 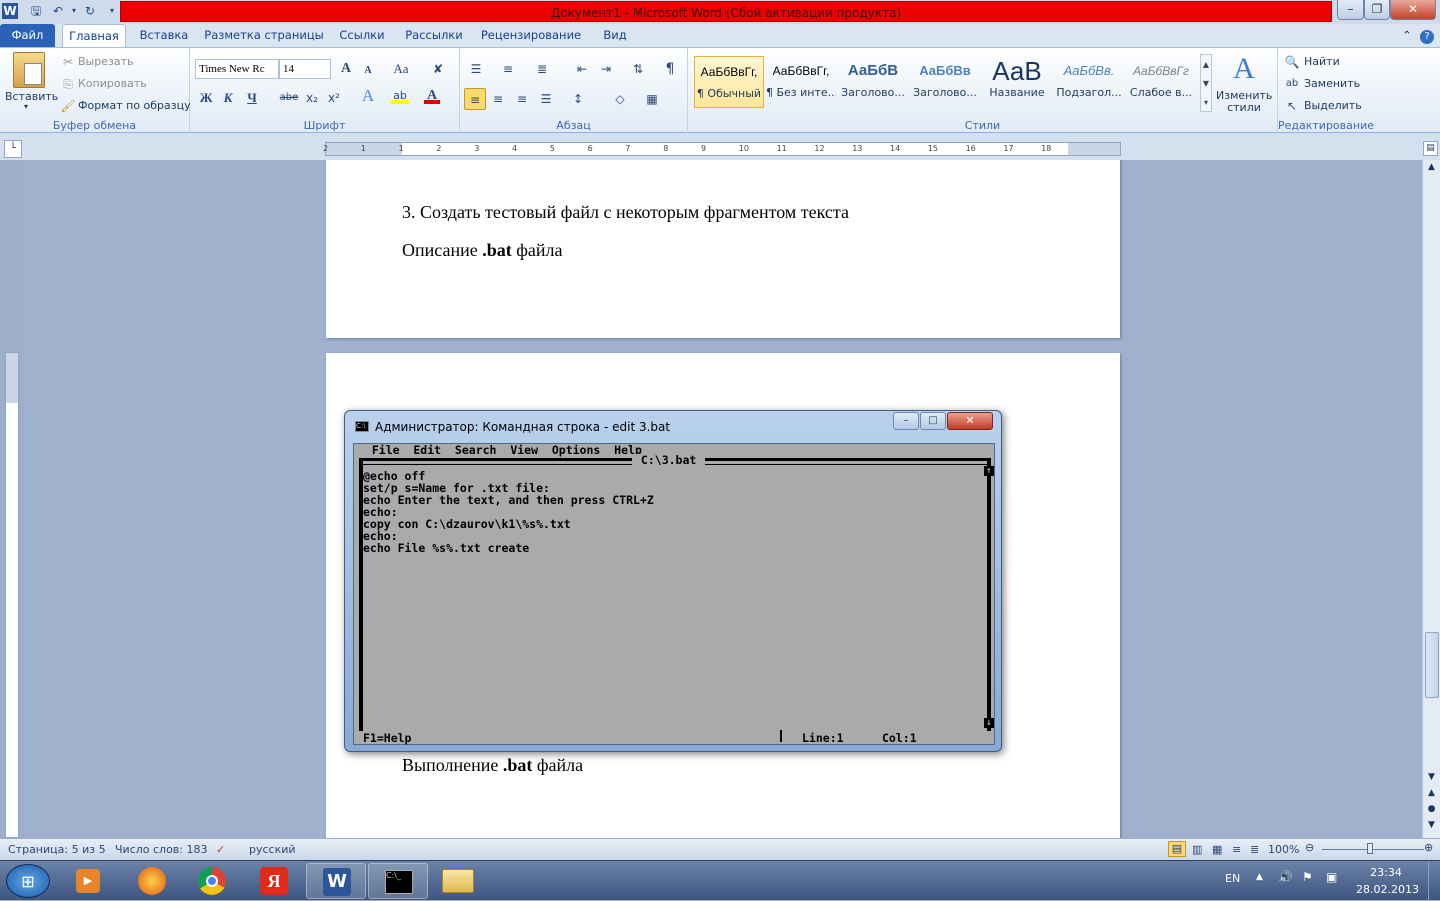 I want to click on clock-time: 23:34, so click(x=1386, y=872).